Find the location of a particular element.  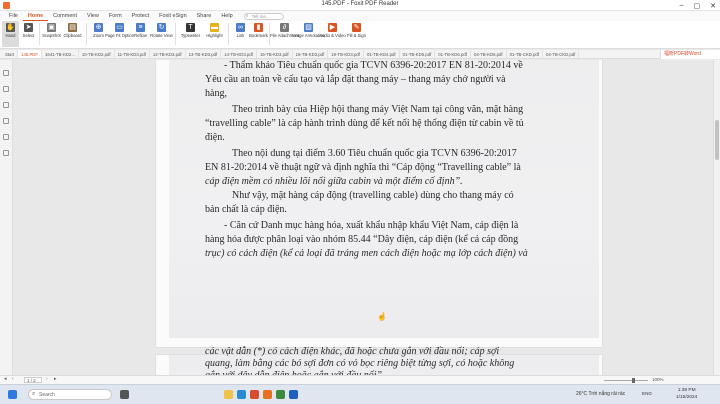

menu-protect: Protect is located at coordinates (140, 16).